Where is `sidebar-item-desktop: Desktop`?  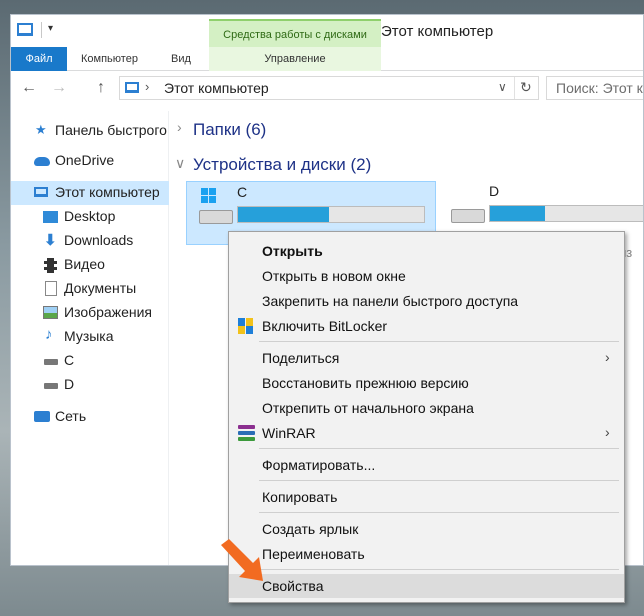 sidebar-item-desktop: Desktop is located at coordinates (90, 217).